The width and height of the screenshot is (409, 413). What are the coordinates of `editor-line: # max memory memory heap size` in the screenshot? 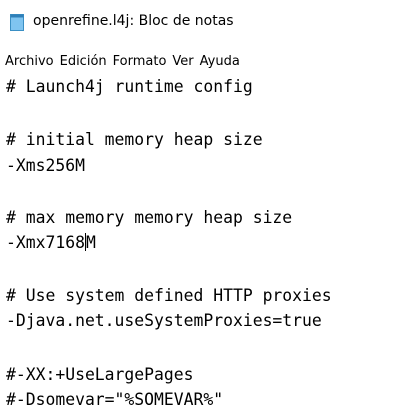 It's located at (149, 217).